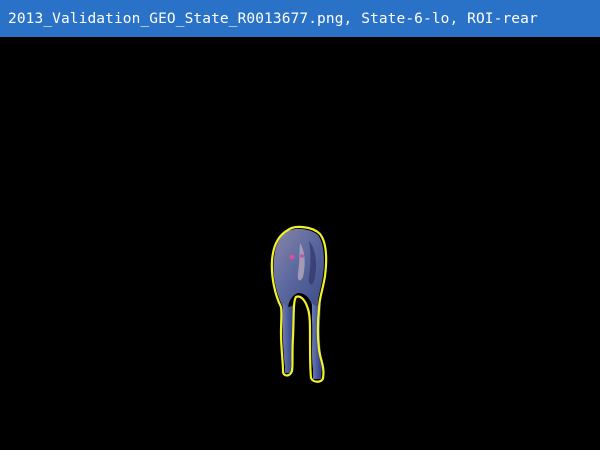  Describe the element at coordinates (299, 304) in the screenshot. I see `animal-rear-silhouette-icon` at that location.